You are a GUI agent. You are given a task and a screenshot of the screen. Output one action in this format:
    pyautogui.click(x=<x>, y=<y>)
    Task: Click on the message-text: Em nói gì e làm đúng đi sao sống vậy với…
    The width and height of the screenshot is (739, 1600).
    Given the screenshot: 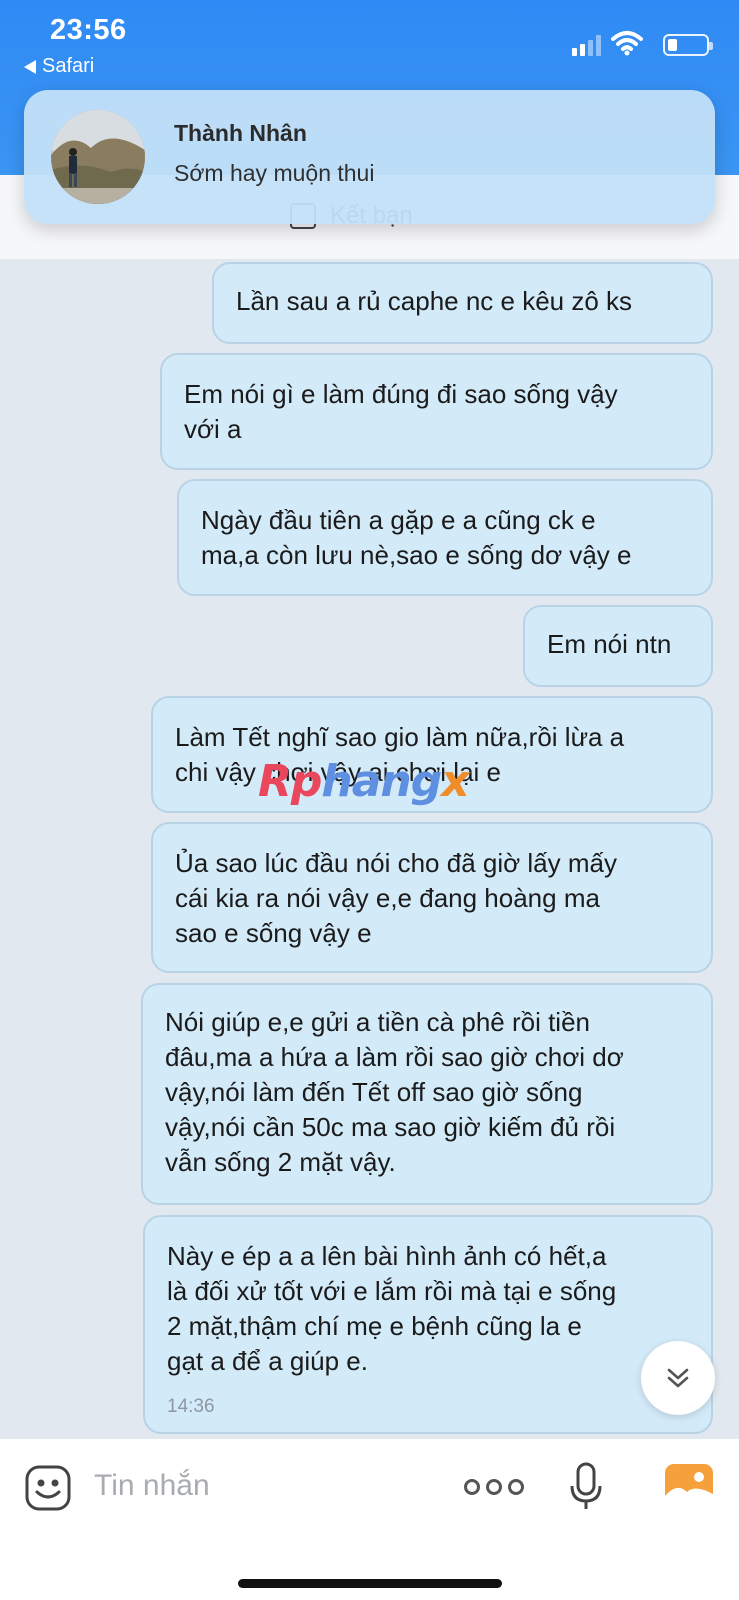 What is the action you would take?
    pyautogui.click(x=401, y=411)
    